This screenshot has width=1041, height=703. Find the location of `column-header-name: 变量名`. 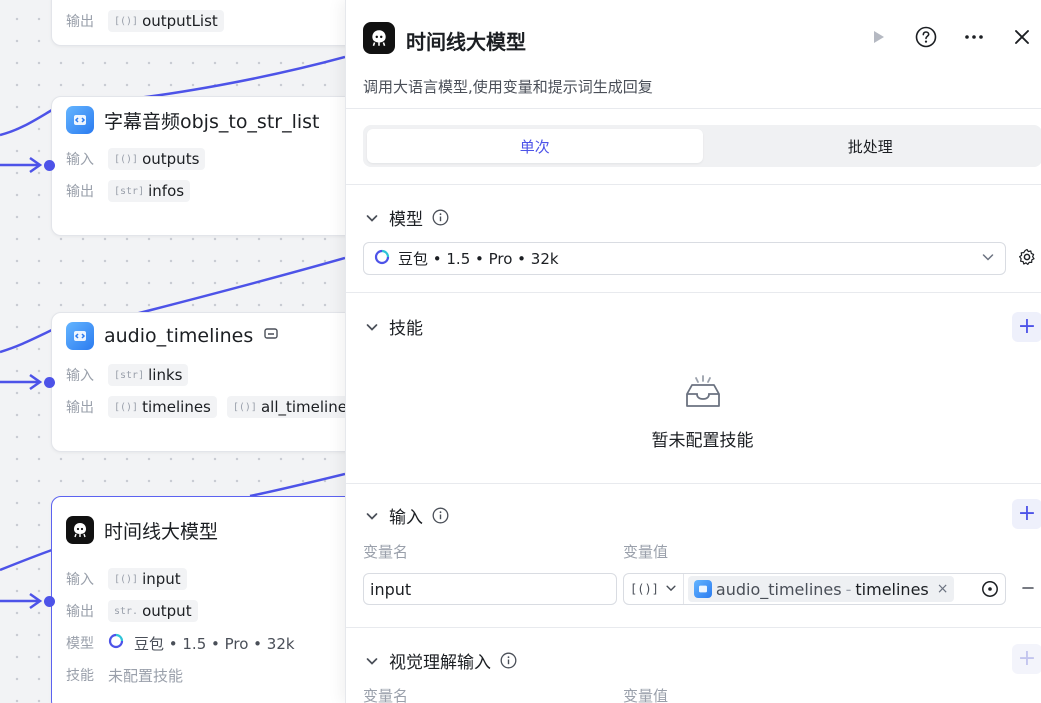

column-header-name: 变量名 is located at coordinates (386, 695).